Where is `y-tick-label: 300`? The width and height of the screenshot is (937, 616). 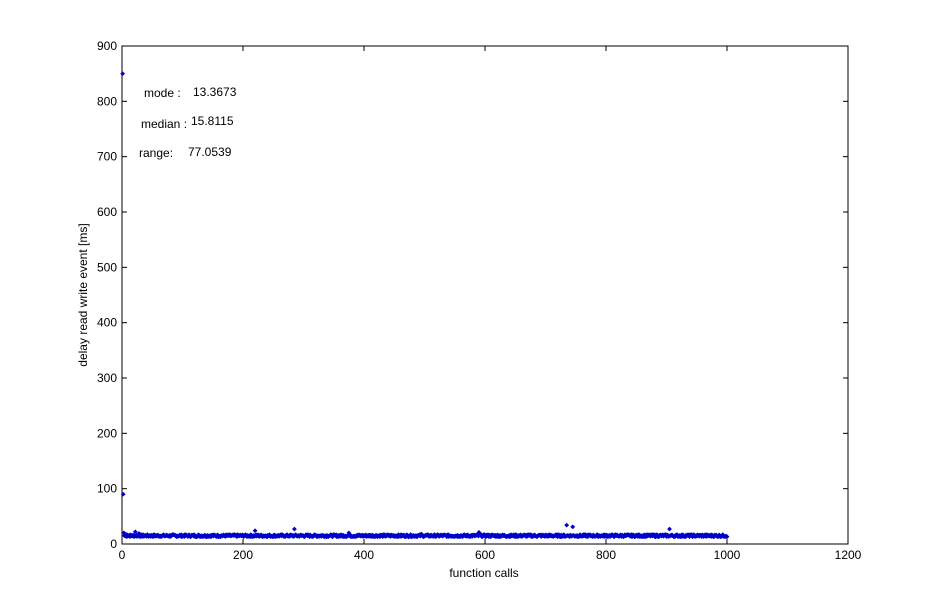
y-tick-label: 300 is located at coordinates (107, 378).